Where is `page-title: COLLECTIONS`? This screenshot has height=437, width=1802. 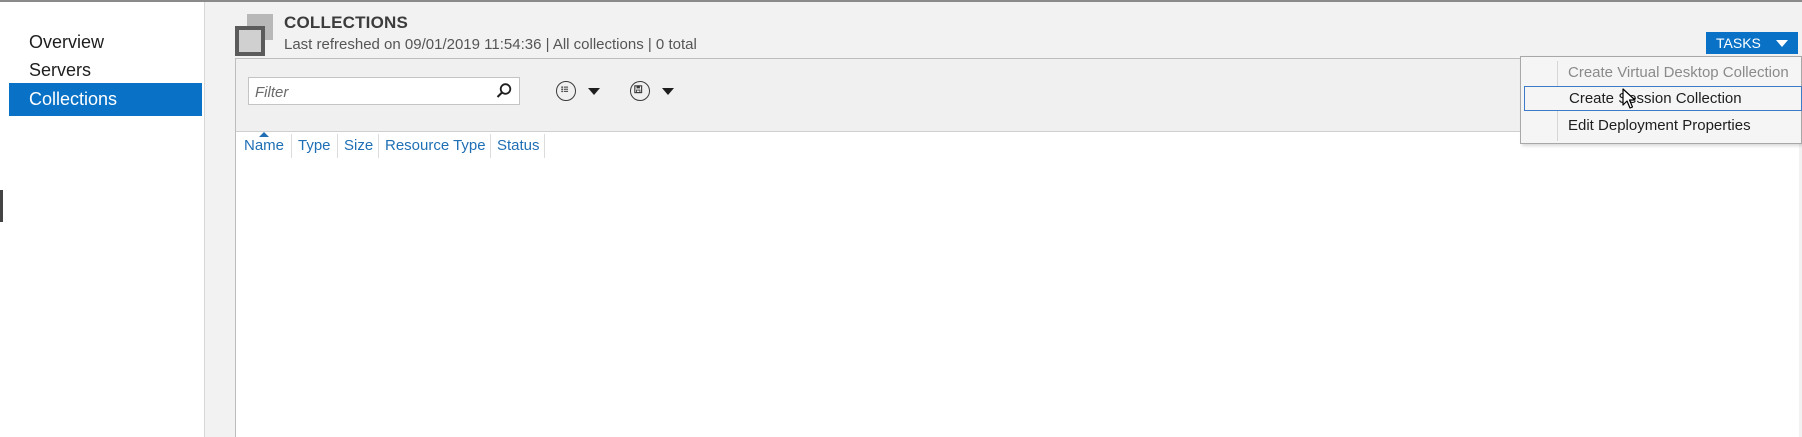
page-title: COLLECTIONS is located at coordinates (346, 22).